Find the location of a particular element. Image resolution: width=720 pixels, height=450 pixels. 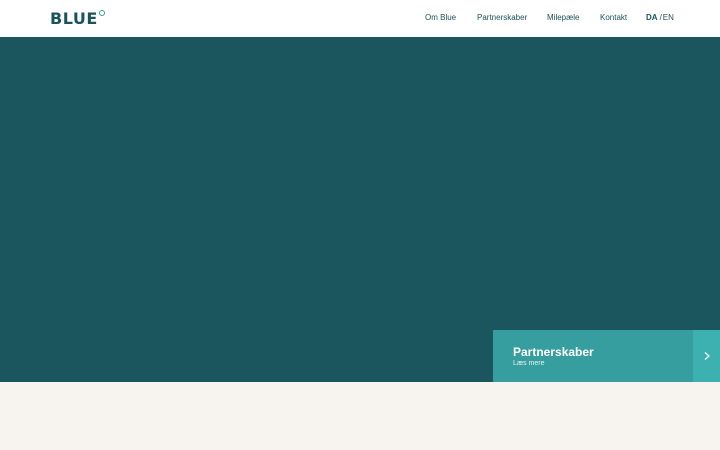

nav-link-partnerskaber: Partnerskaber is located at coordinates (502, 18).